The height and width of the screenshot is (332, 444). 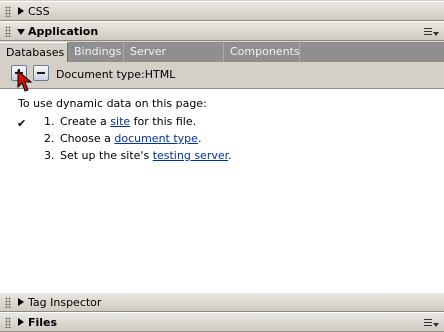 What do you see at coordinates (43, 322) in the screenshot?
I see `files-panel-title: Files` at bounding box center [43, 322].